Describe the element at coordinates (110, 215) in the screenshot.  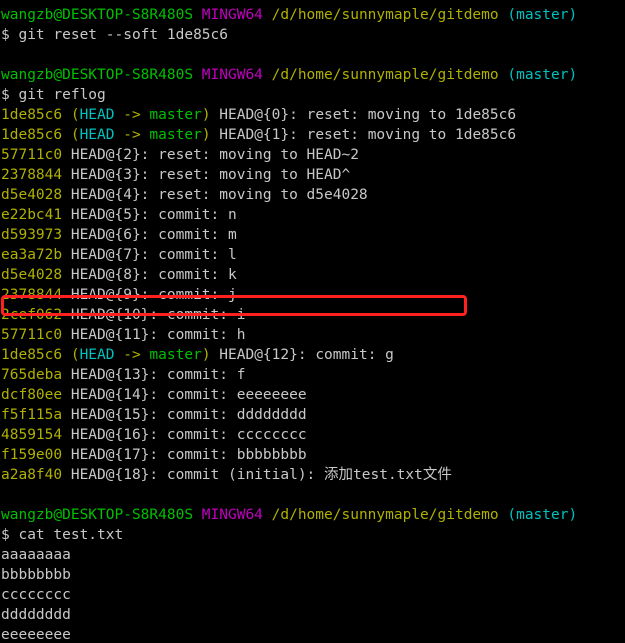
I see `reflog-selector: HEAD@{5}:` at that location.